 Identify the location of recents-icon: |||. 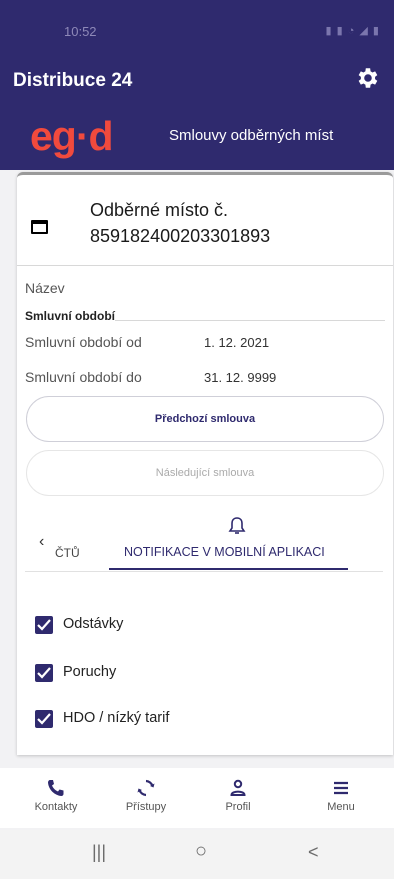
(99, 852).